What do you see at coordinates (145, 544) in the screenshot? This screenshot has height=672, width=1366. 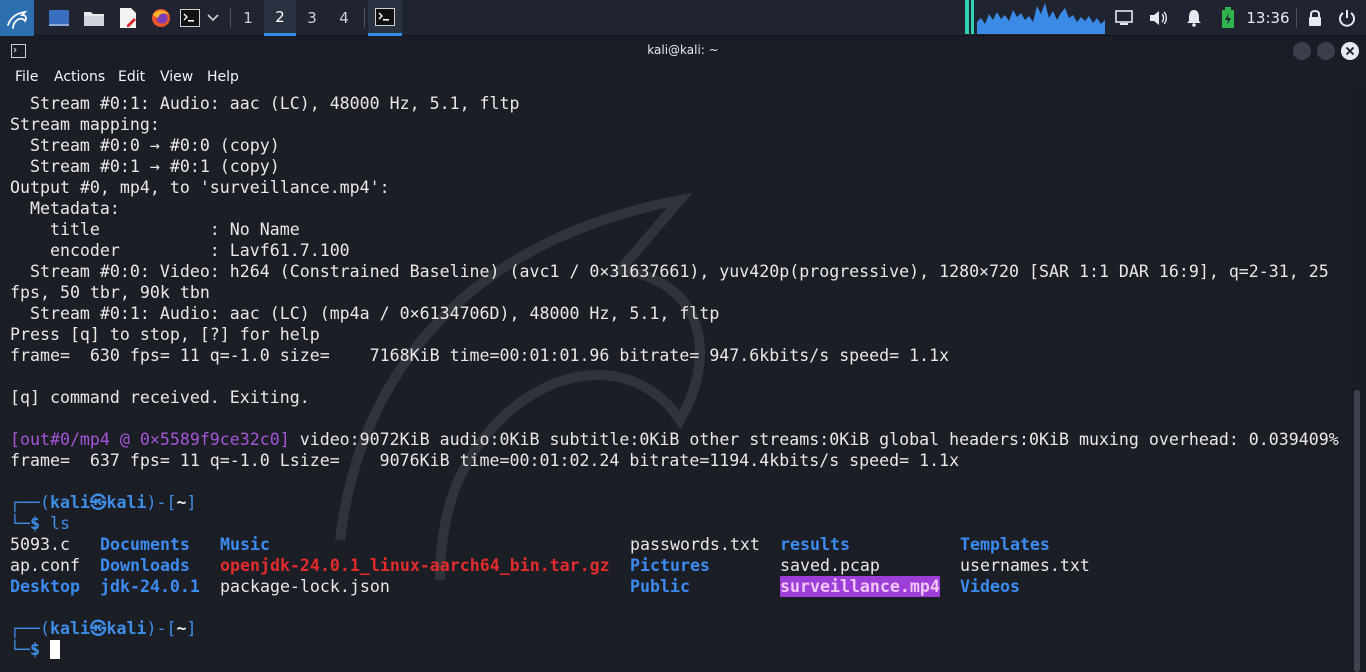 I see `ls-entry: Documents` at bounding box center [145, 544].